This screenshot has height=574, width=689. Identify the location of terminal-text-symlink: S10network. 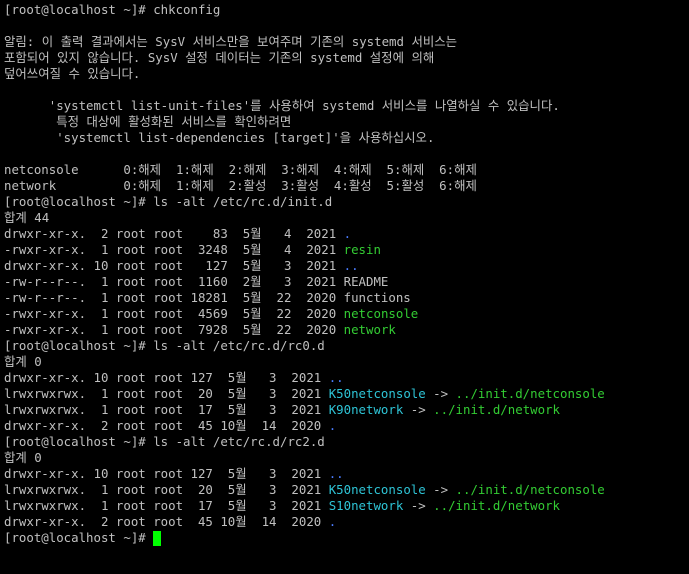
(366, 505).